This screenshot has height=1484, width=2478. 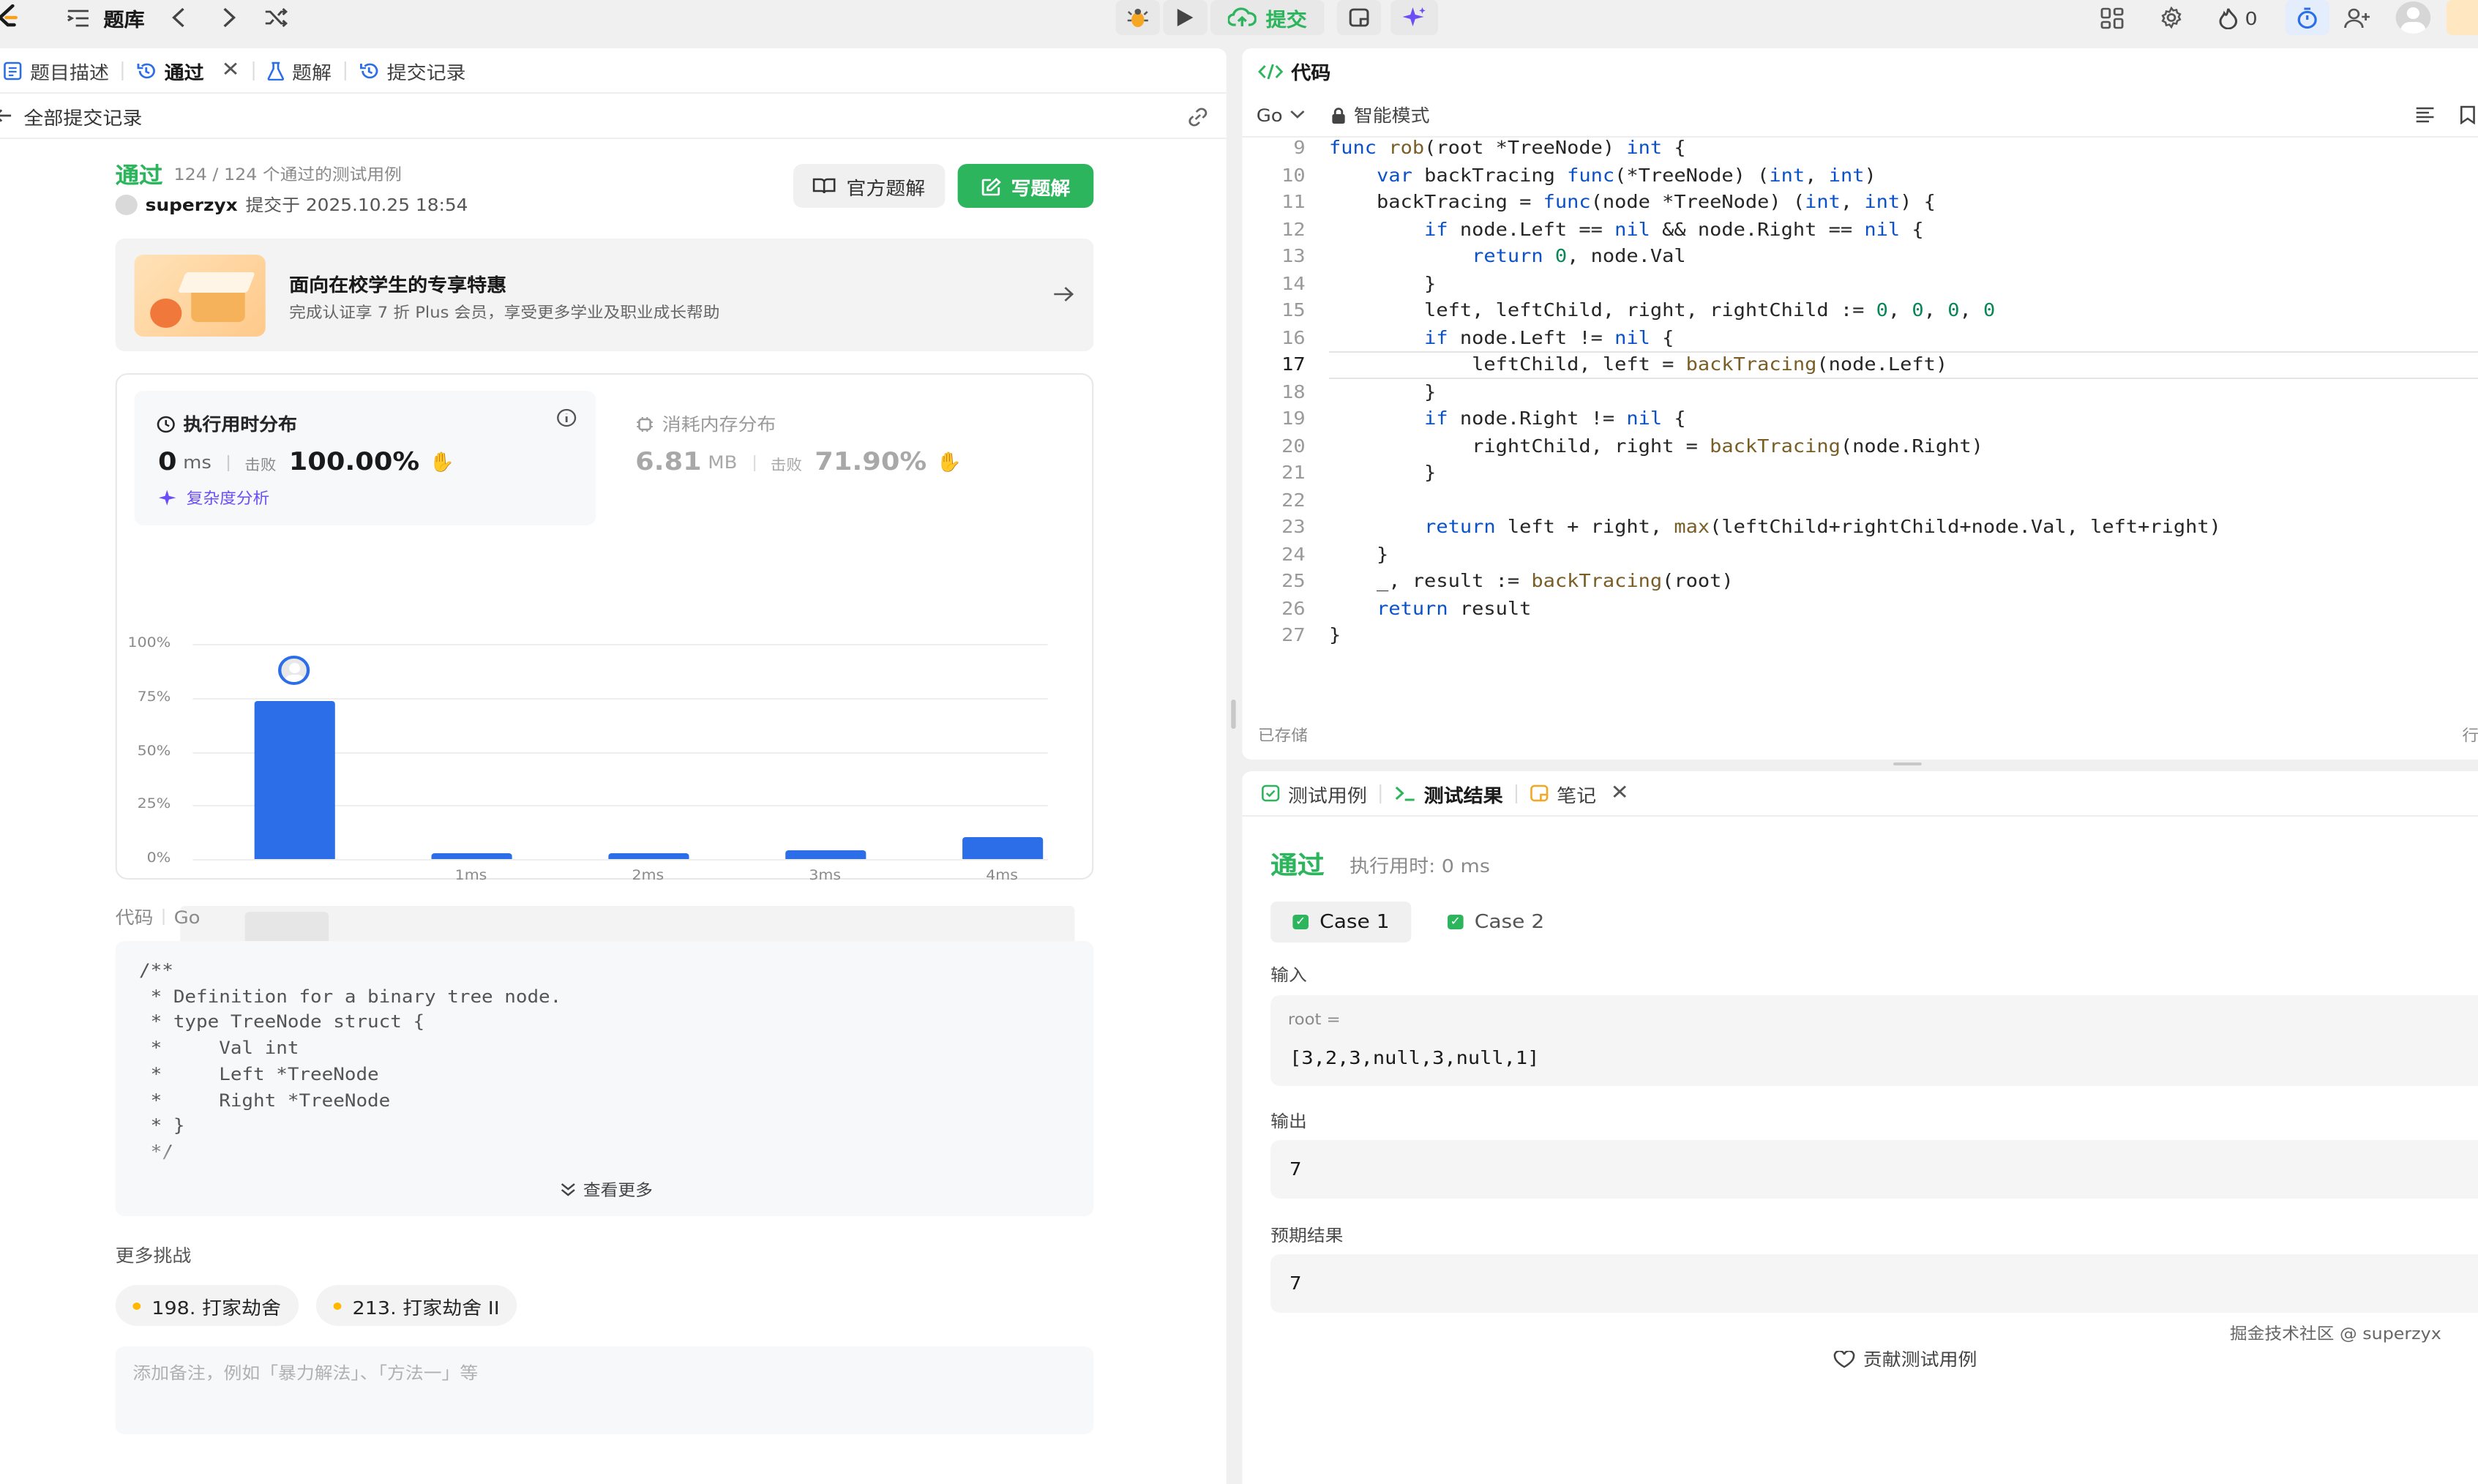 I want to click on line-number: 18, so click(x=1293, y=391).